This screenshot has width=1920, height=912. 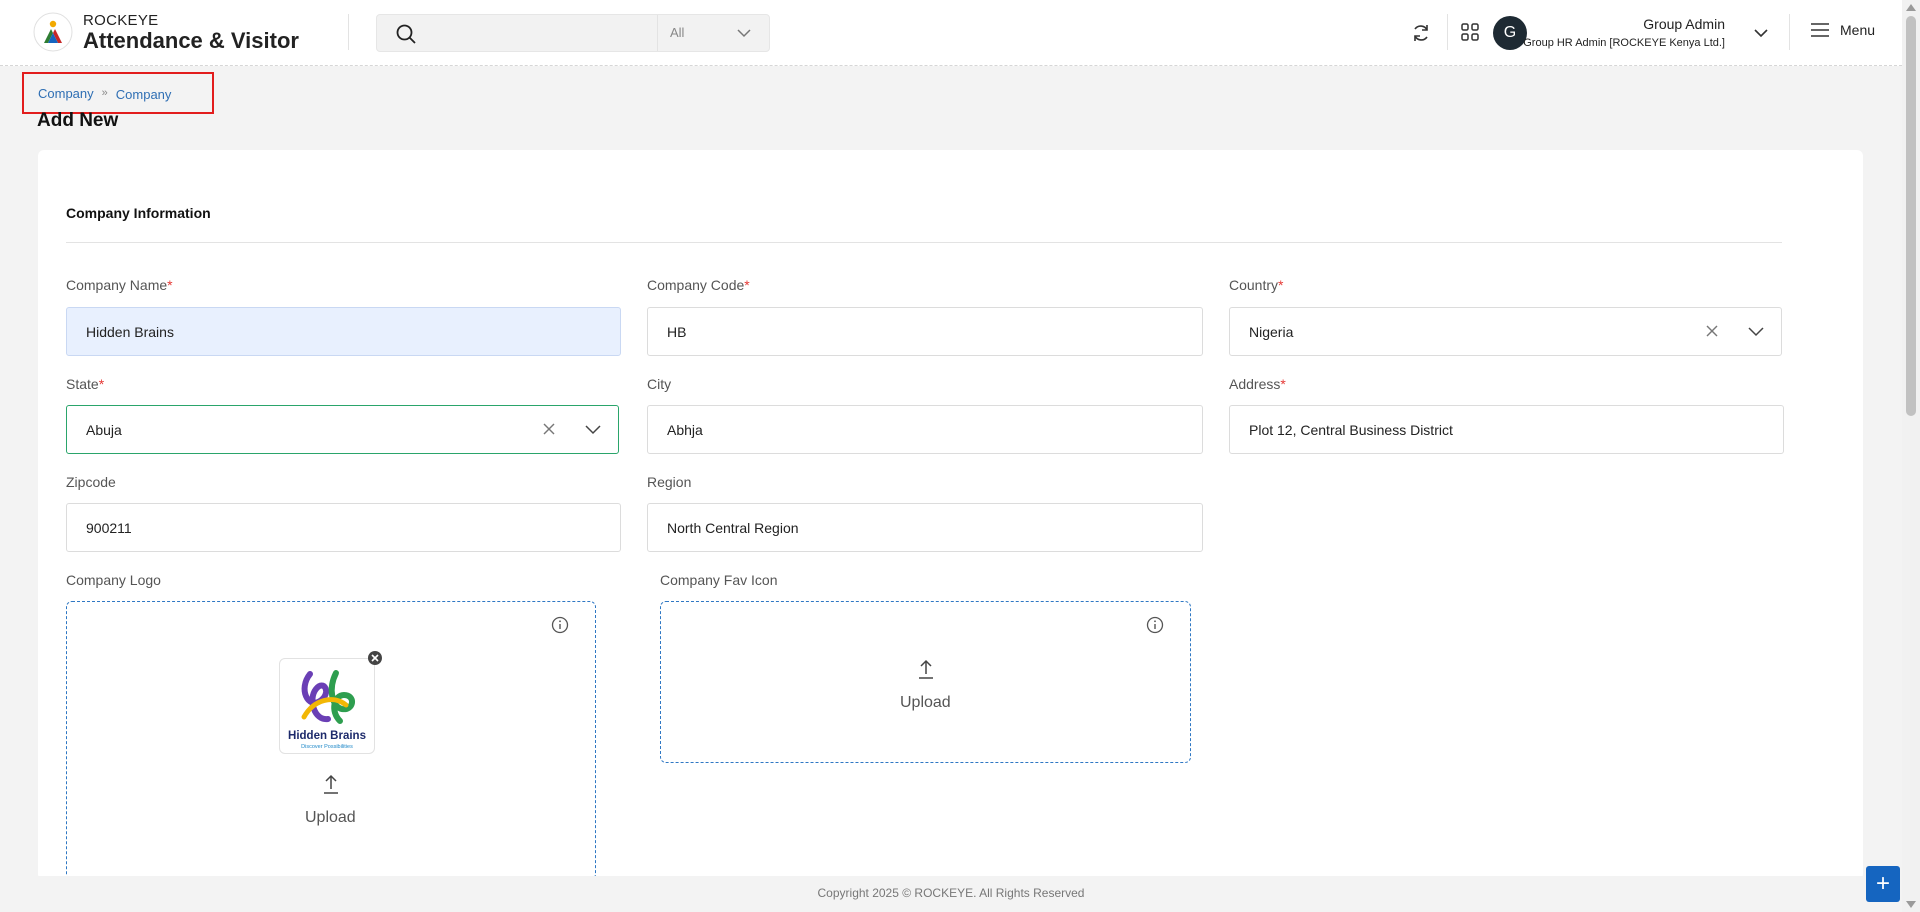 I want to click on hidden-brains-logo-icon: Hidden Brains Discover Possibilities, so click(x=327, y=710).